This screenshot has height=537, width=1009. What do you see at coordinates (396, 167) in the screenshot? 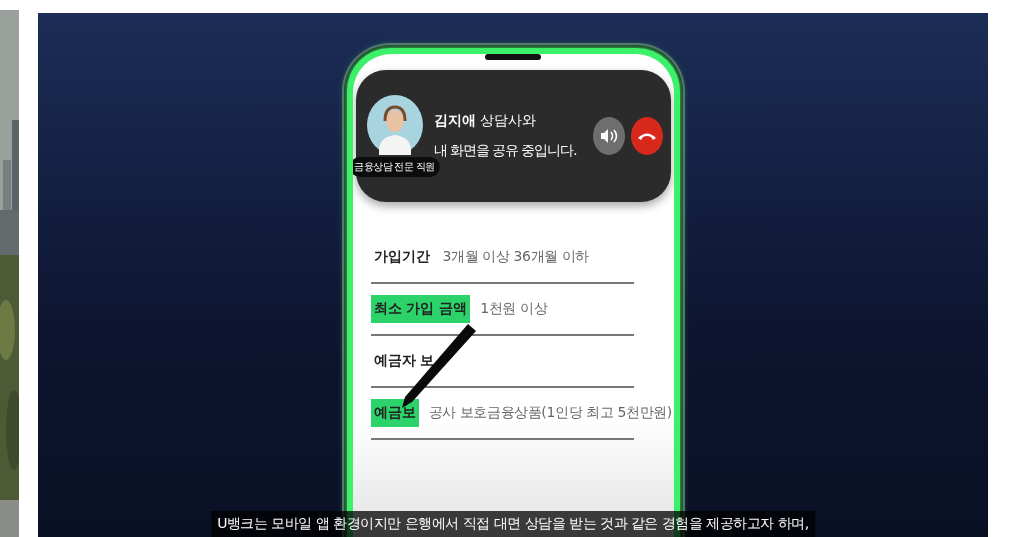
I see `role-badge: 금융상담 전문 직원` at bounding box center [396, 167].